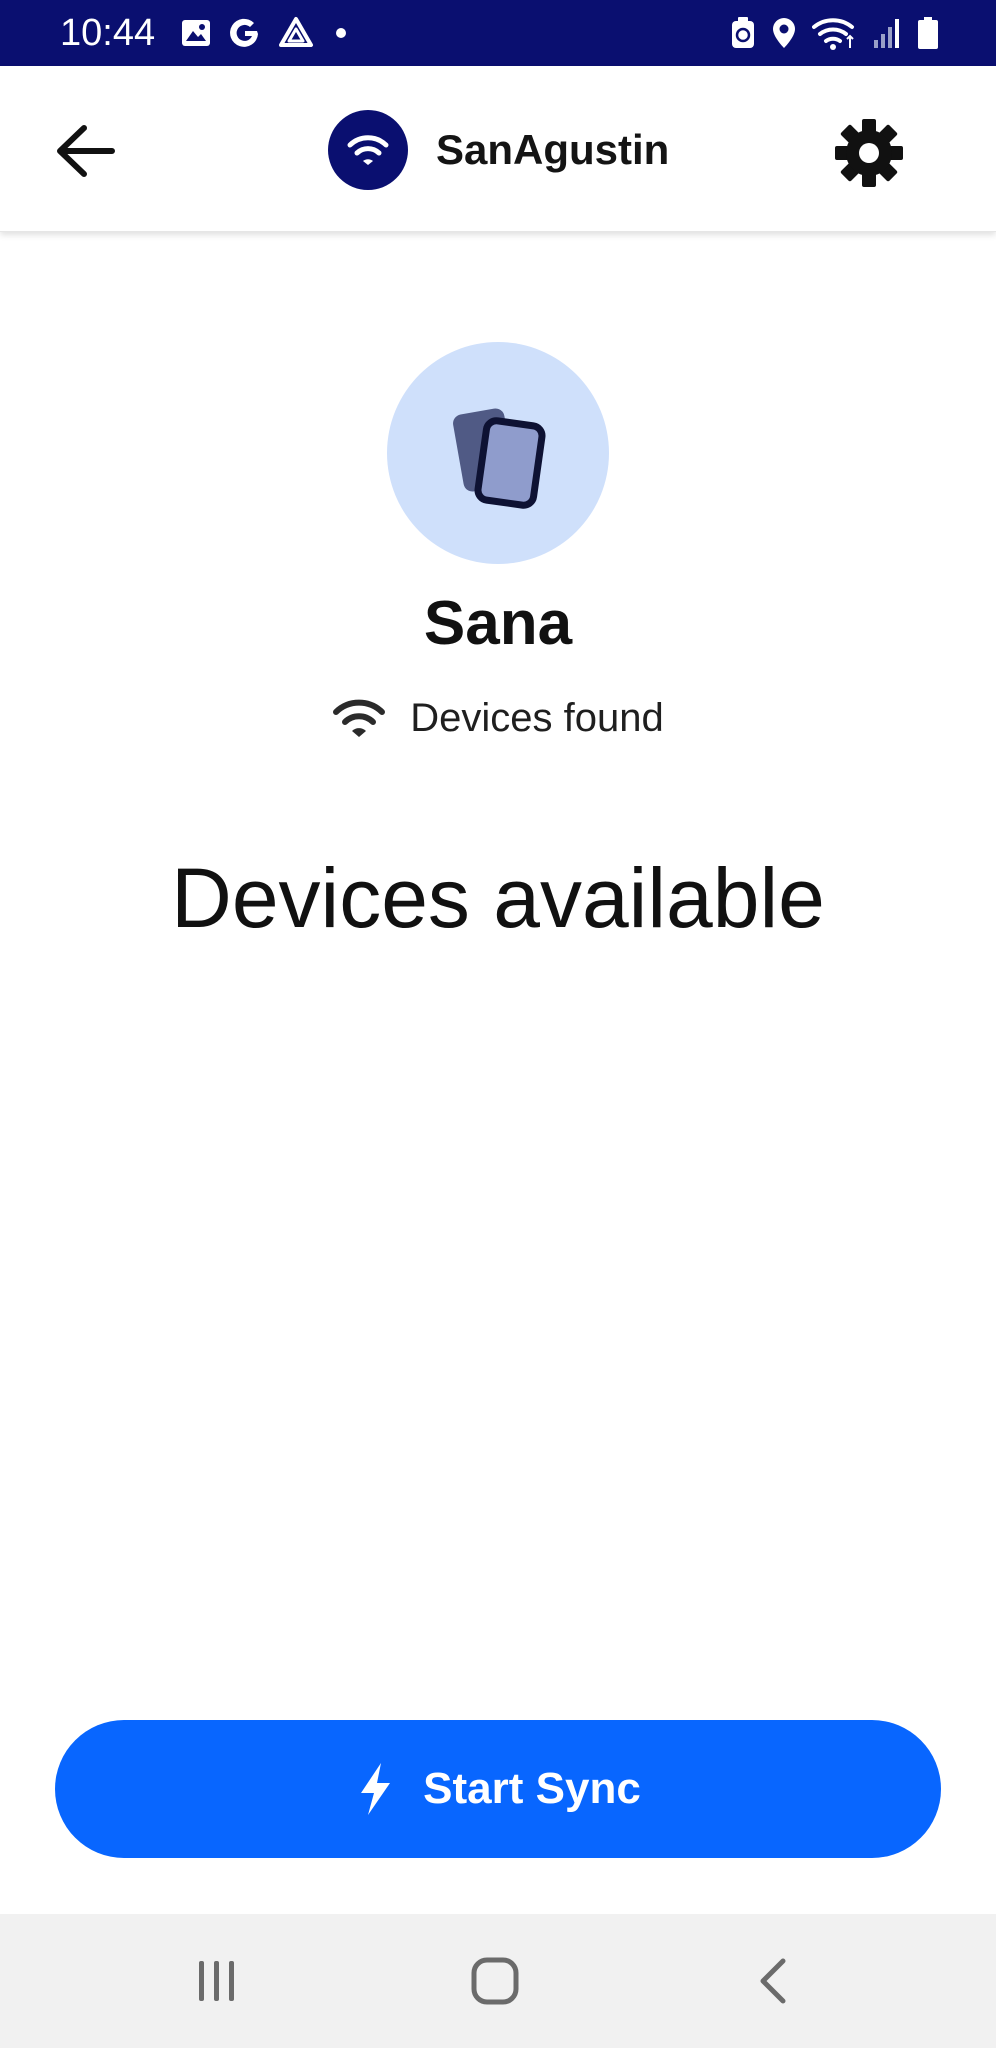 This screenshot has width=996, height=2048. I want to click on status-left-icons, so click(266, 33).